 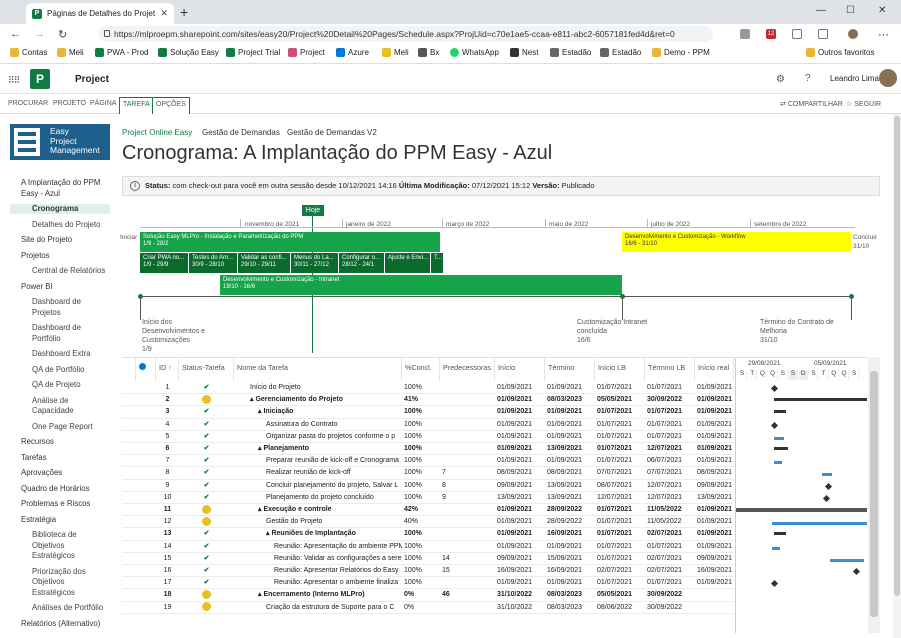 I want to click on breadcrumb-gestao-demandas: Gestão de Demandas, so click(x=241, y=132).